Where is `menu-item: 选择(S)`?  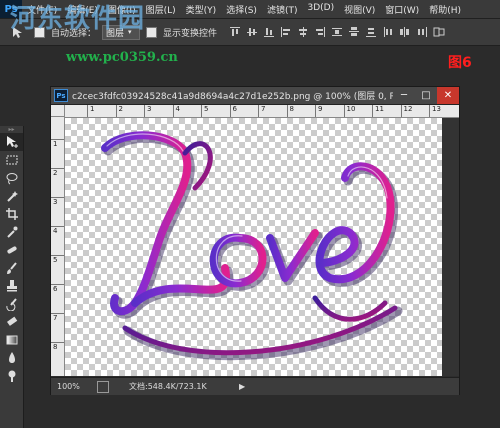
menu-item: 选择(S) is located at coordinates (241, 9).